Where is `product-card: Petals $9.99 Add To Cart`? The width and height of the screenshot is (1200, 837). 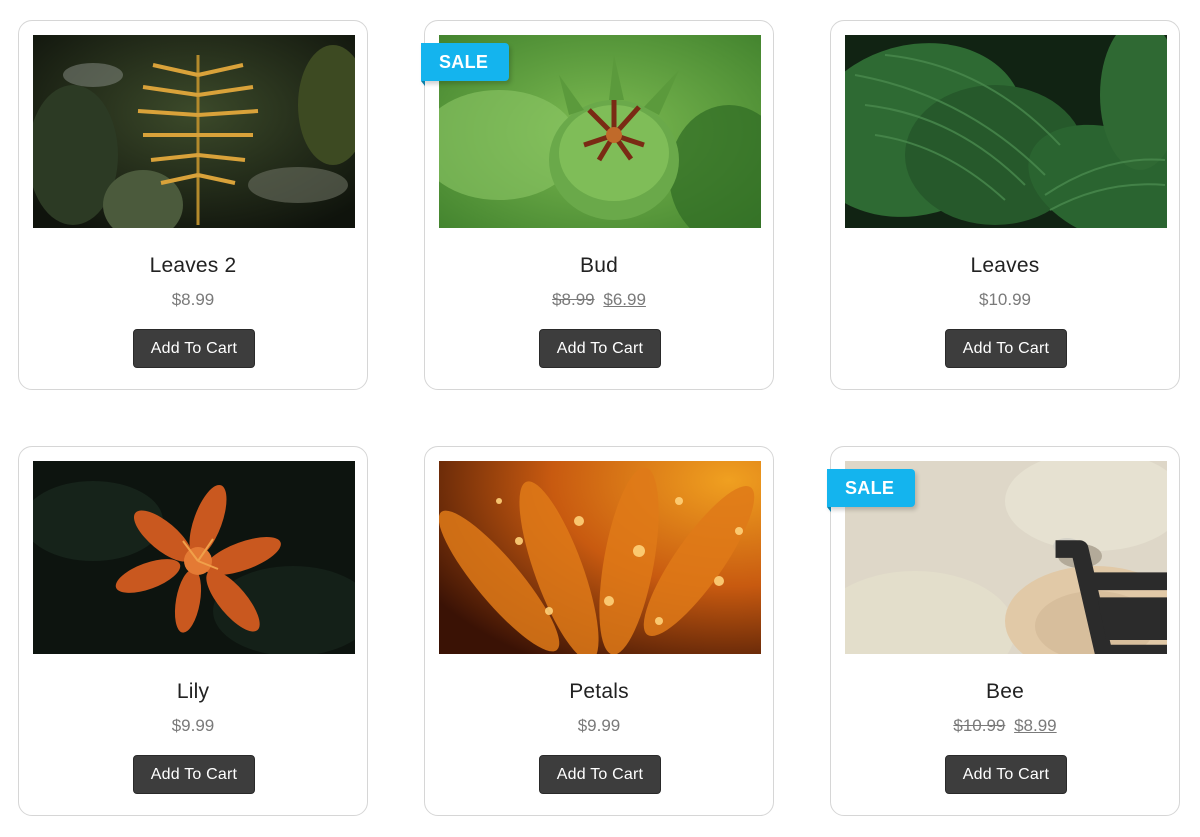 product-card: Petals $9.99 Add To Cart is located at coordinates (599, 631).